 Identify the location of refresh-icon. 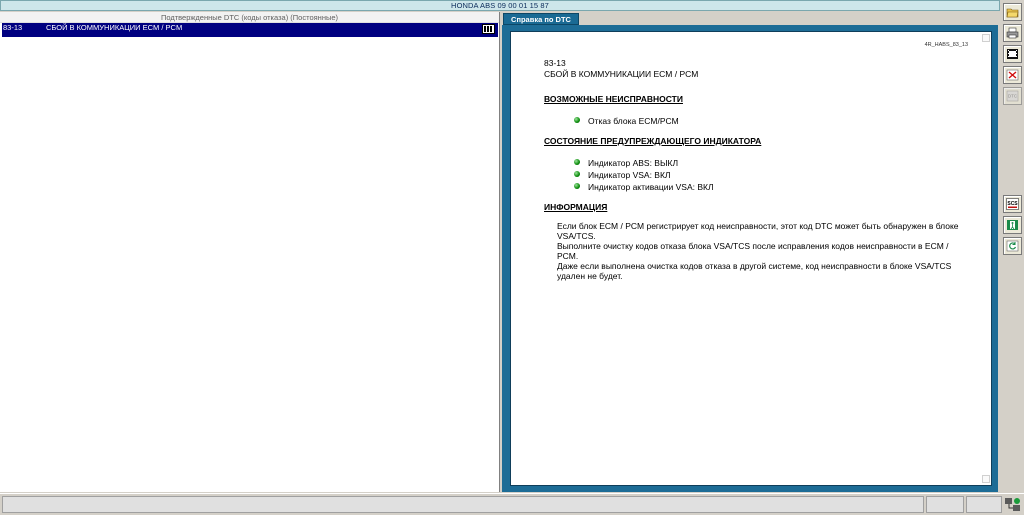
(1012, 246).